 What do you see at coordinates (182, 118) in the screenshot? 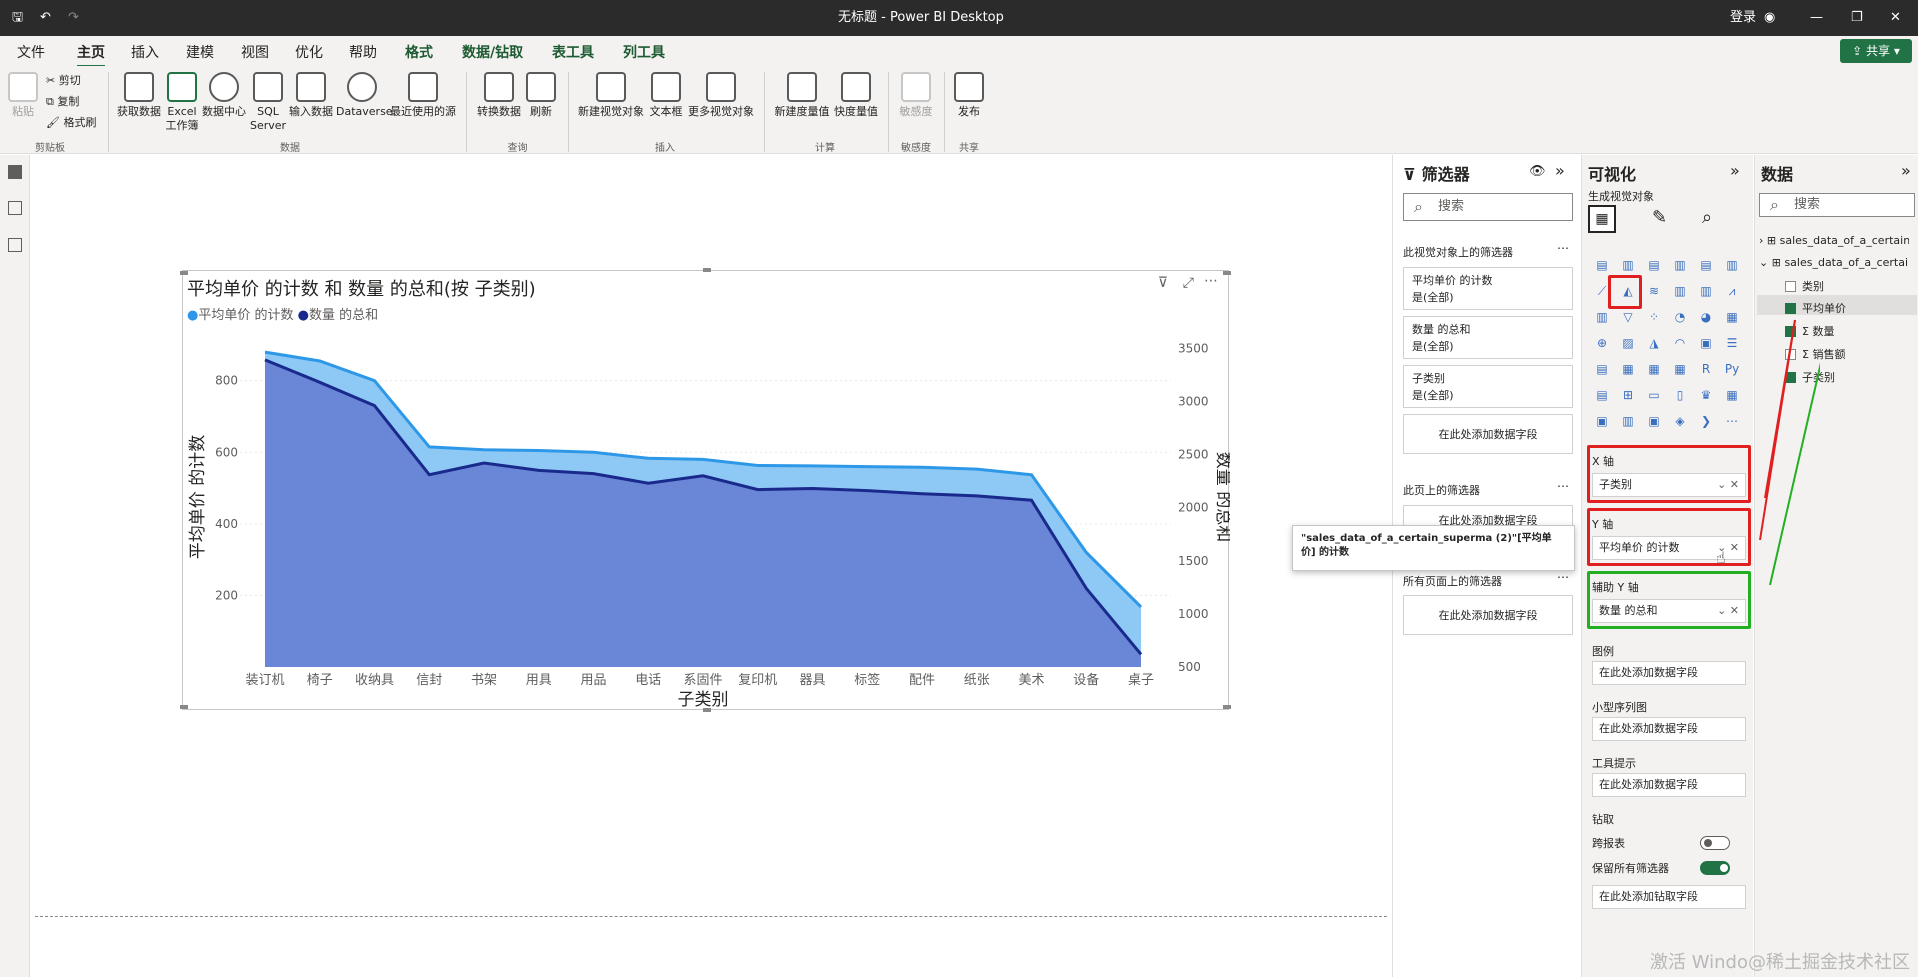
I see `excel-label: Excel 工作簿` at bounding box center [182, 118].